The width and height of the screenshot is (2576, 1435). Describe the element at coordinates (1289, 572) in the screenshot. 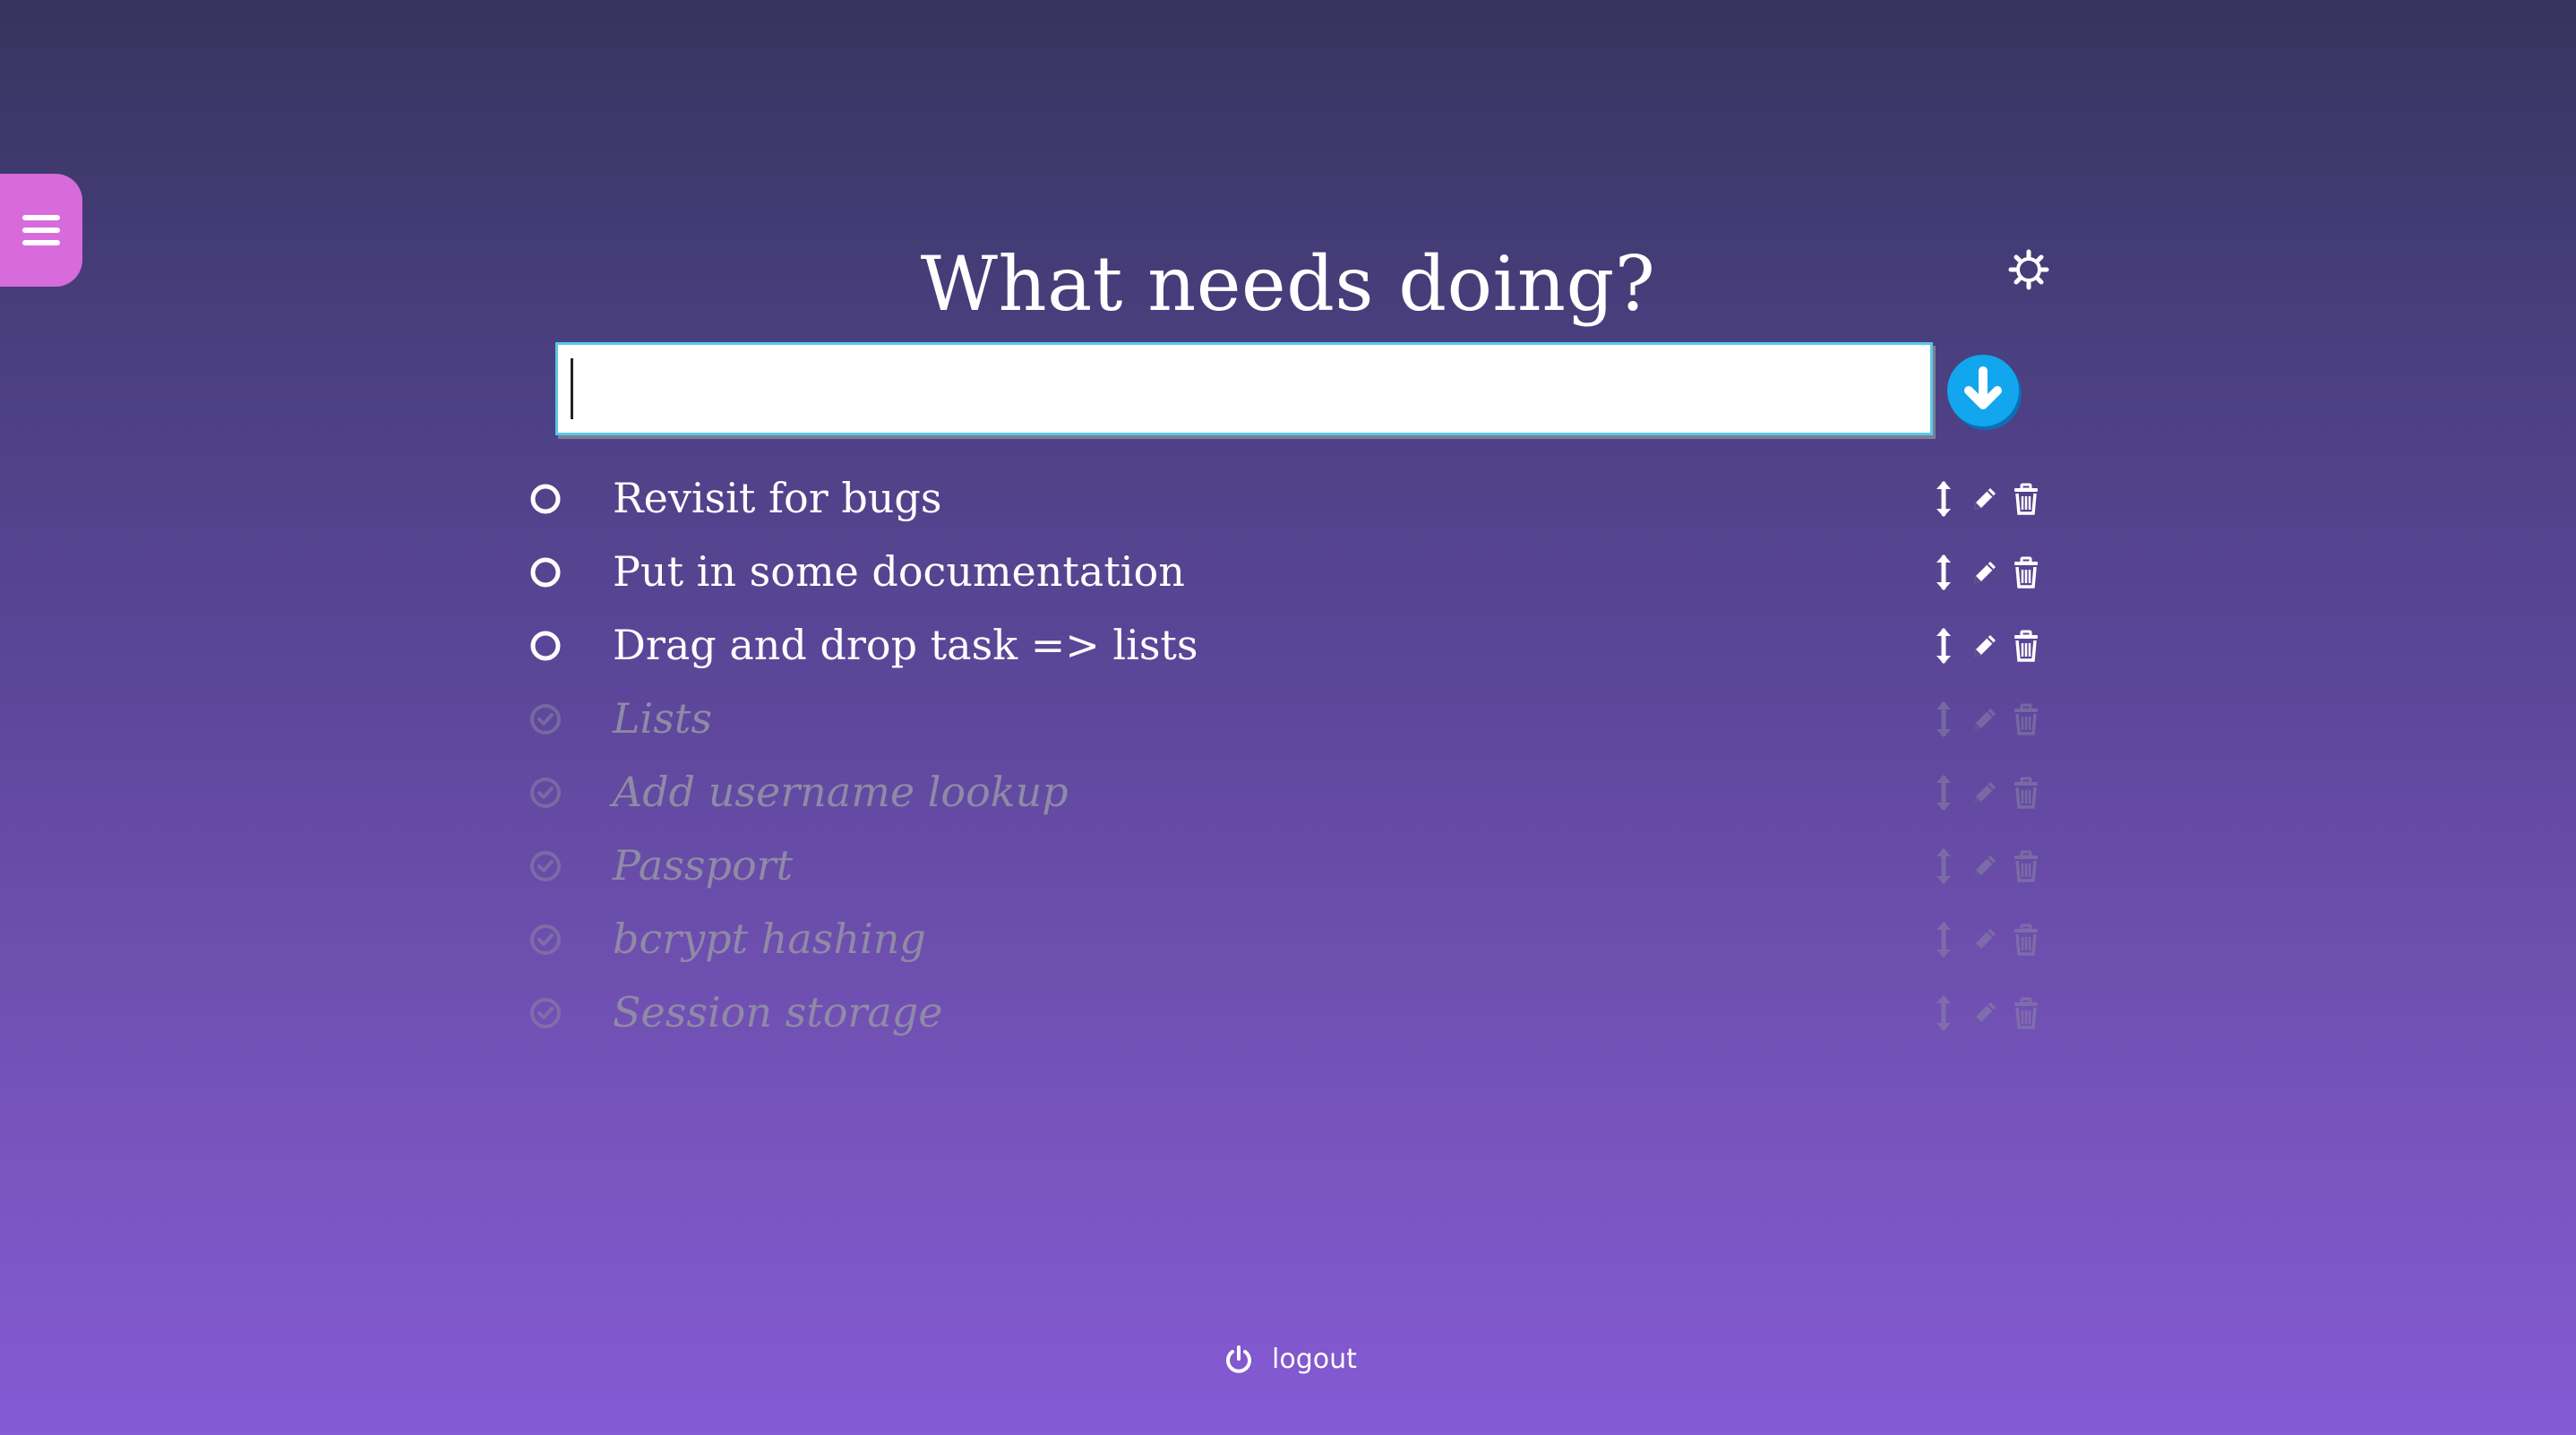

I see `task-item: Put in some documentation` at that location.